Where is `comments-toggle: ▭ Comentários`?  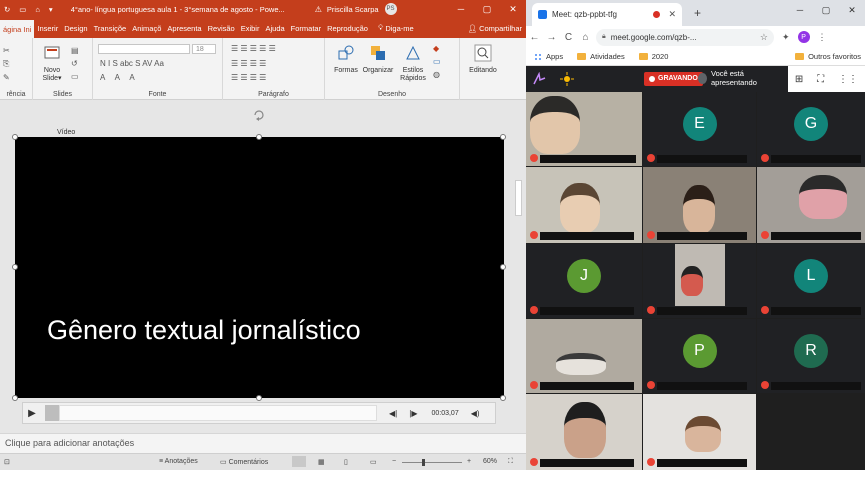
comments-toggle: ▭ Comentários is located at coordinates (244, 462).